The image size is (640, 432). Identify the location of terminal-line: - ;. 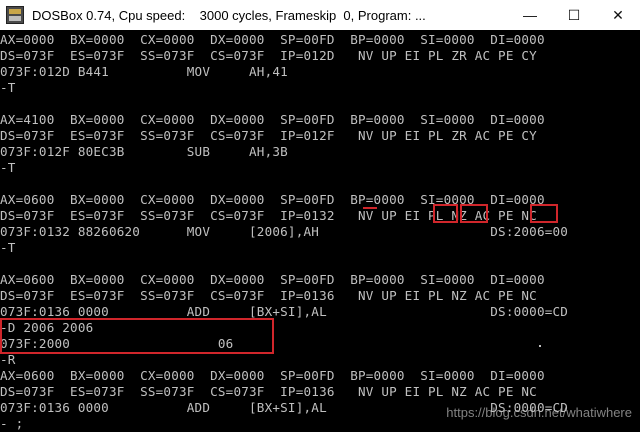
(12, 423).